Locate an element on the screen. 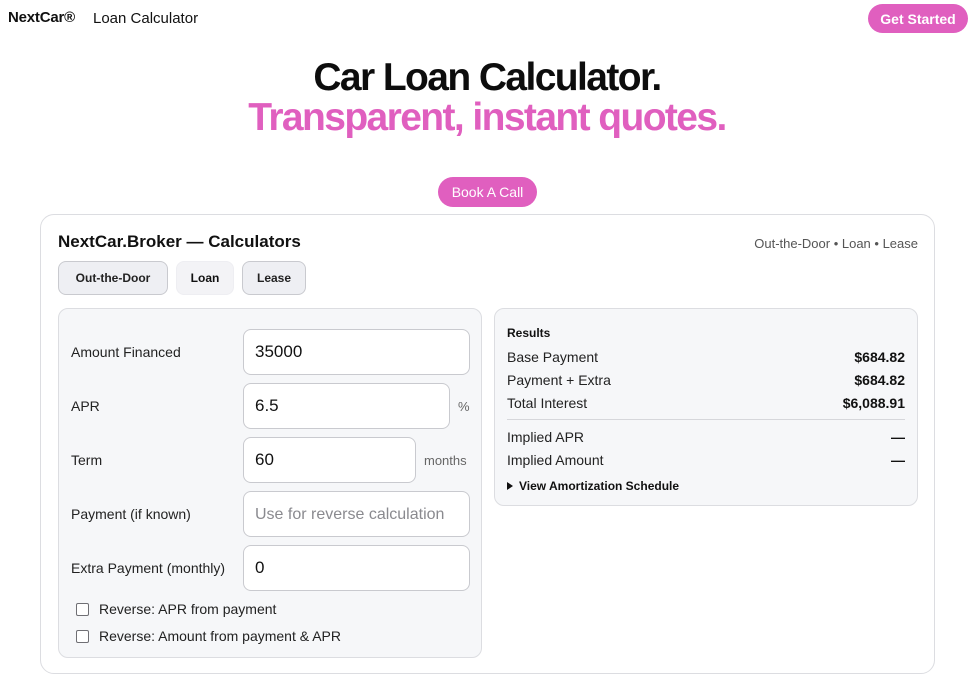  section-title: Loan Calculator is located at coordinates (146, 18).